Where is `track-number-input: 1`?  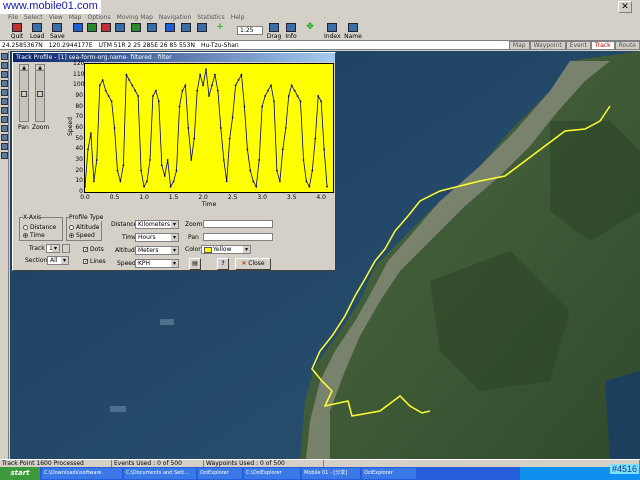 track-number-input: 1 is located at coordinates (53, 248).